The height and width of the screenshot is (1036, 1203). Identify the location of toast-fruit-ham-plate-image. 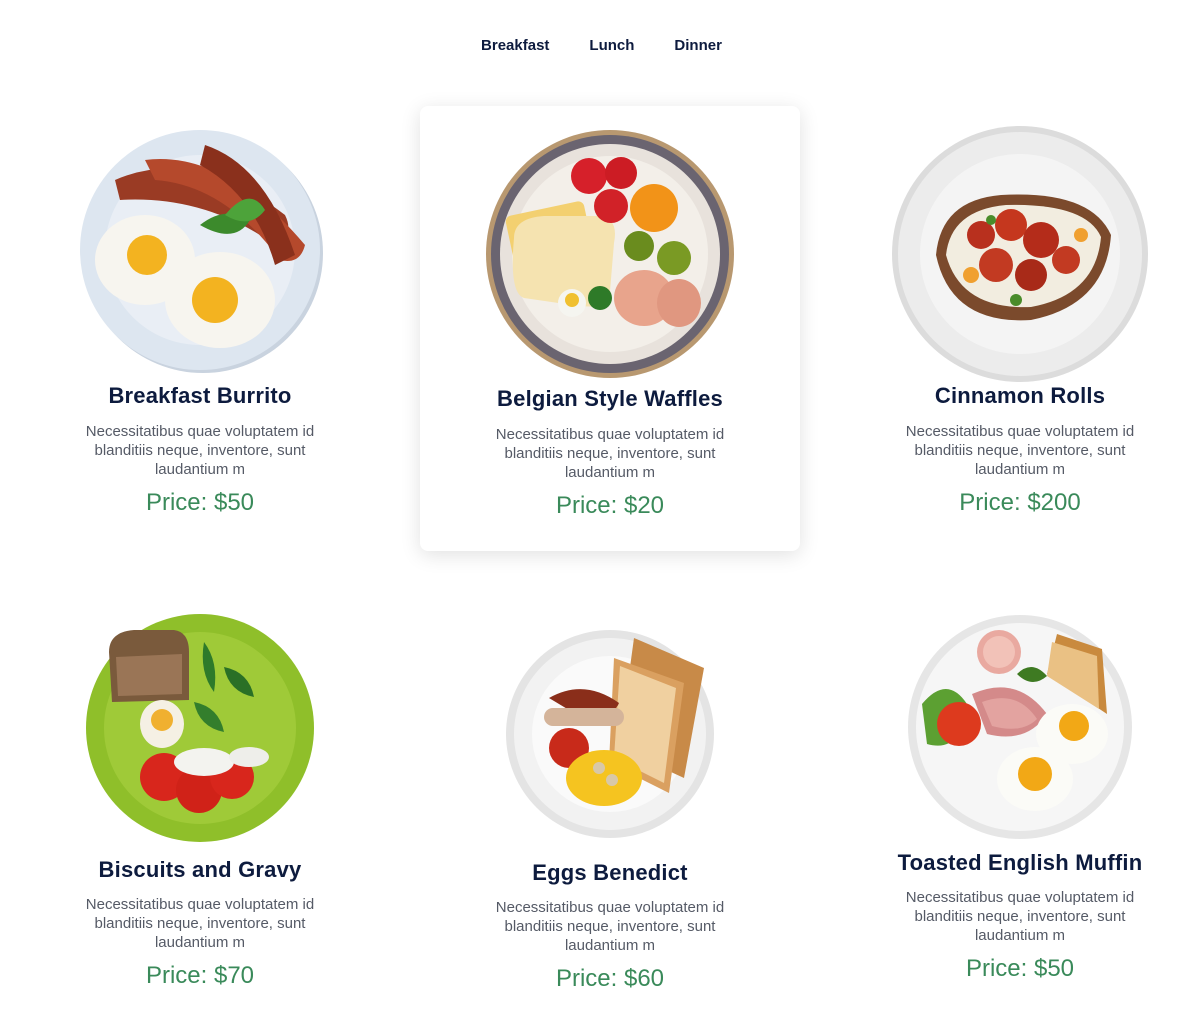
(610, 254).